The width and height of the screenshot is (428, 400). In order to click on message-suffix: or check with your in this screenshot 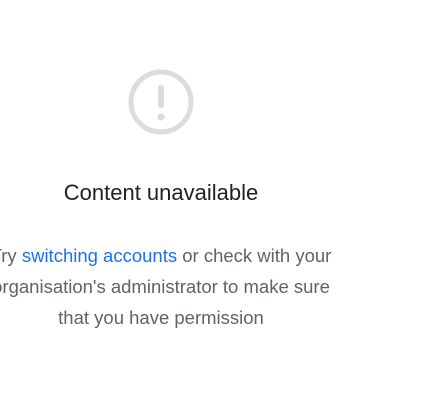, I will do `click(254, 255)`.